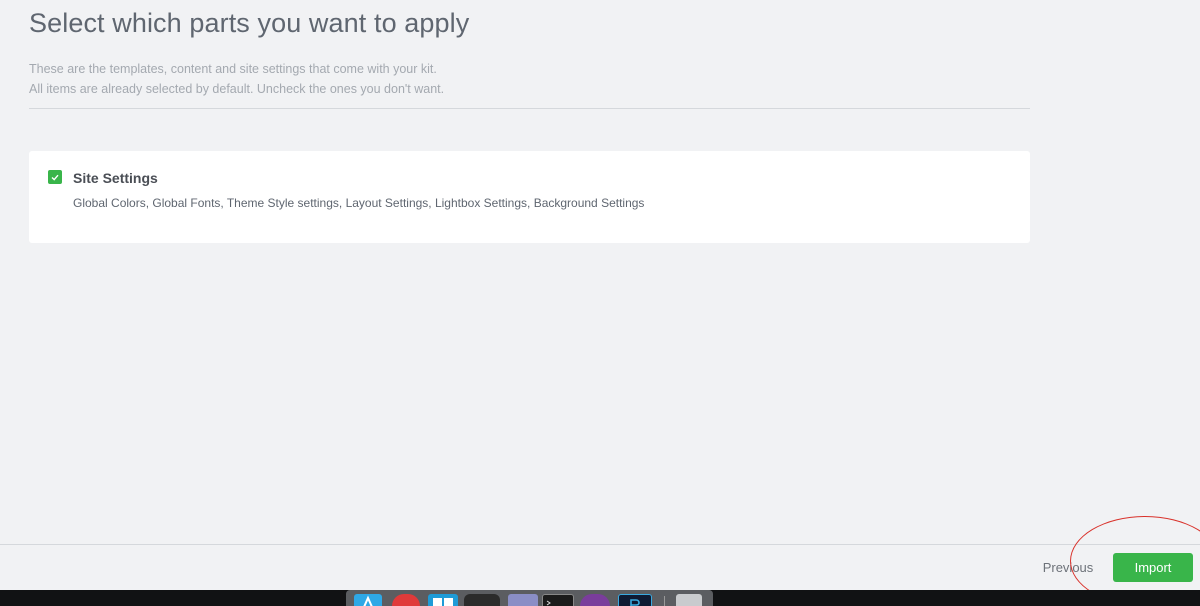  What do you see at coordinates (529, 108) in the screenshot?
I see `header-divider` at bounding box center [529, 108].